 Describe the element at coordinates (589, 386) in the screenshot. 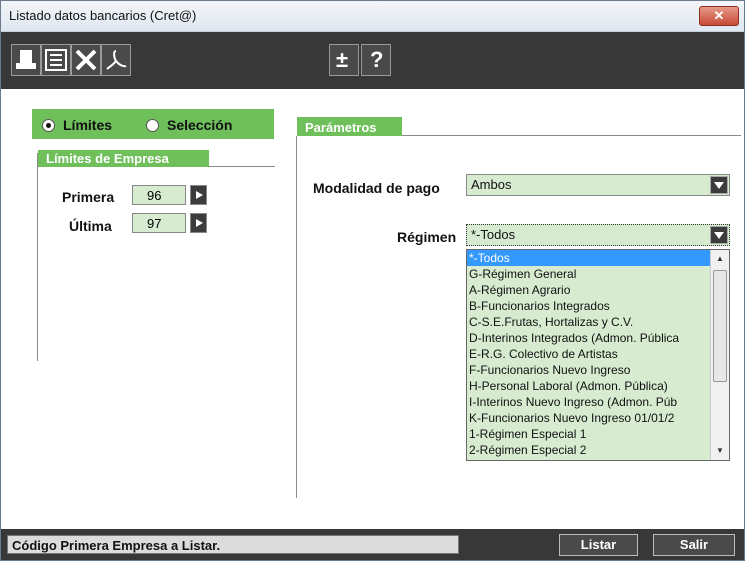

I see `list-item: H-Personal Laboral (Admon. Pública)` at that location.